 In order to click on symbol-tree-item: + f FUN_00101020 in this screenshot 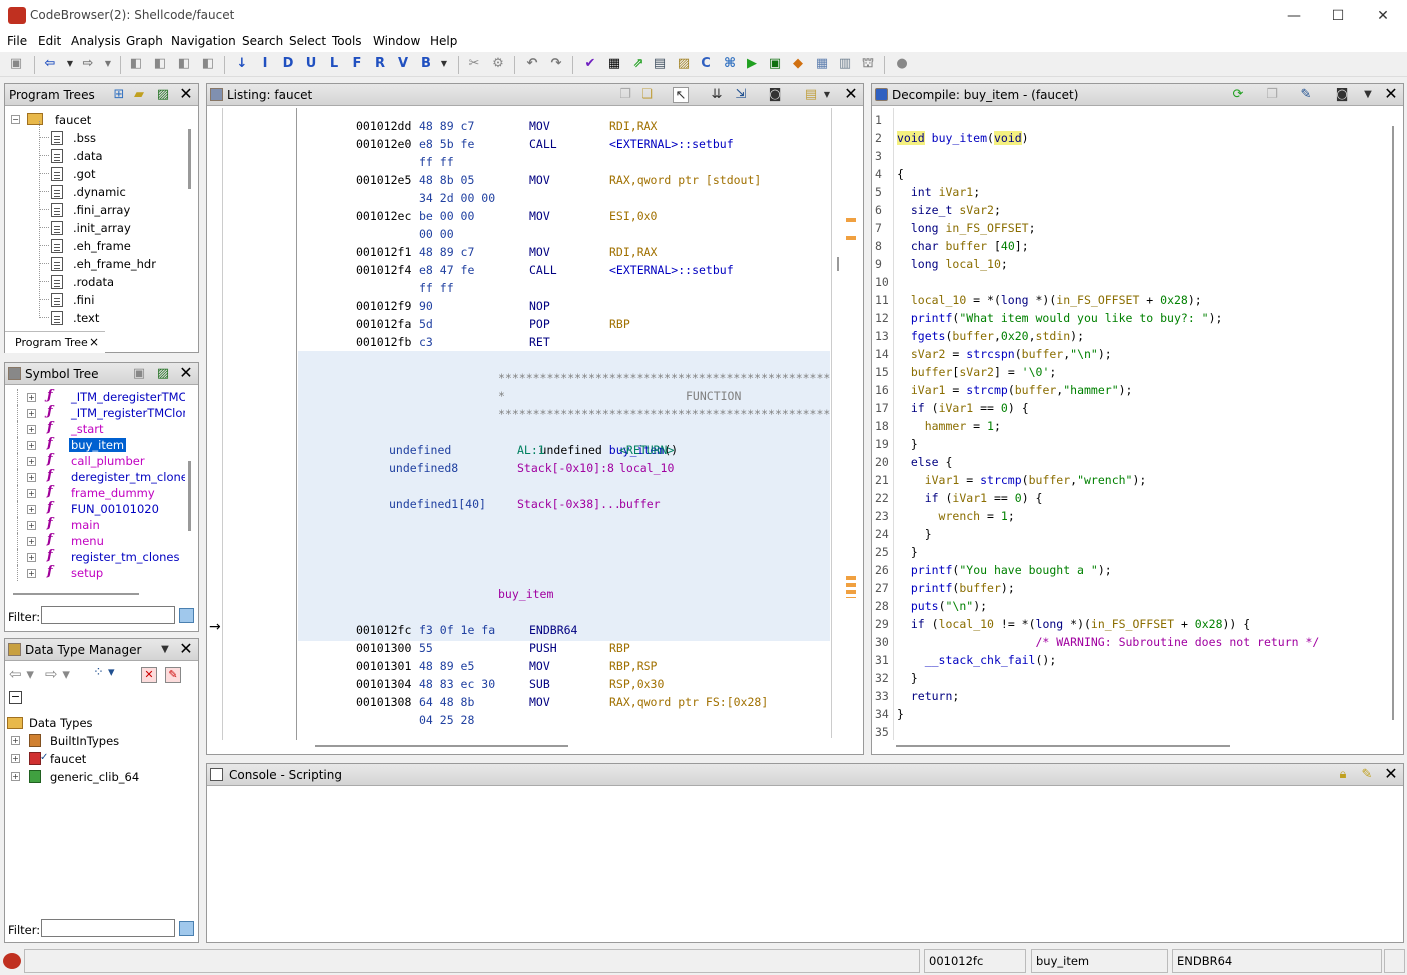, I will do `click(95, 508)`.